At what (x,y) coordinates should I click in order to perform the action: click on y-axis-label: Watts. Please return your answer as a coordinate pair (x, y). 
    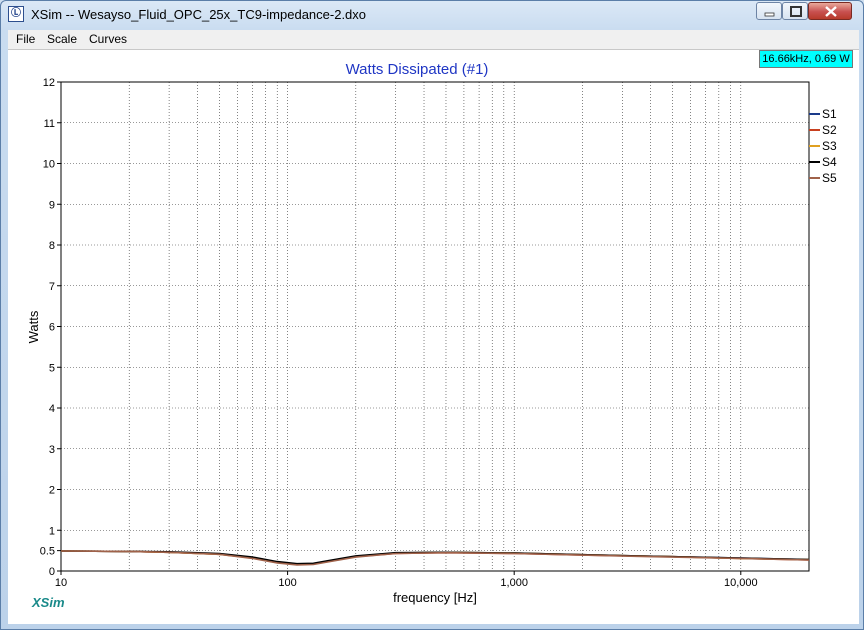
    Looking at the image, I should click on (33, 326).